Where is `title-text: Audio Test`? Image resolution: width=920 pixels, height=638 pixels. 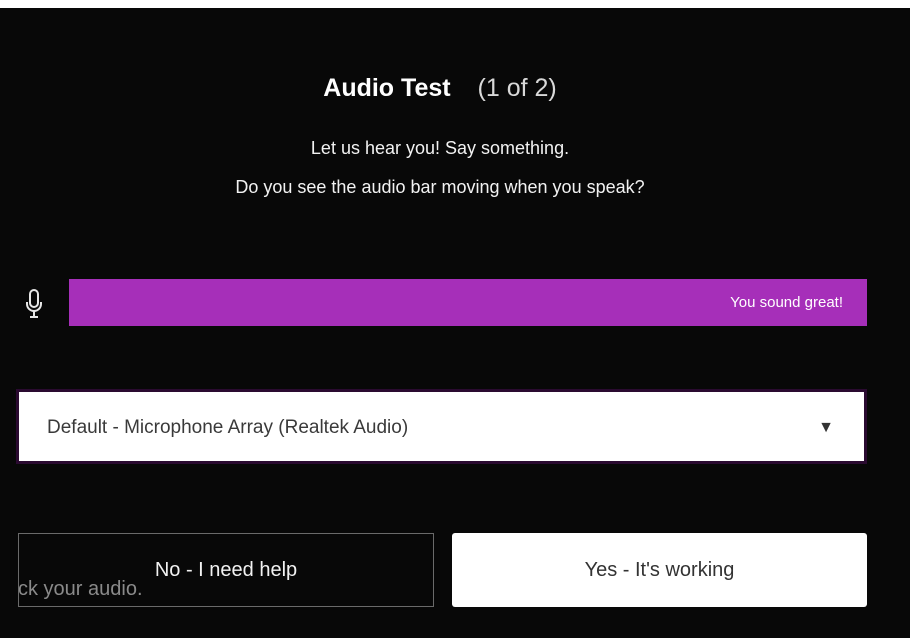 title-text: Audio Test is located at coordinates (387, 88).